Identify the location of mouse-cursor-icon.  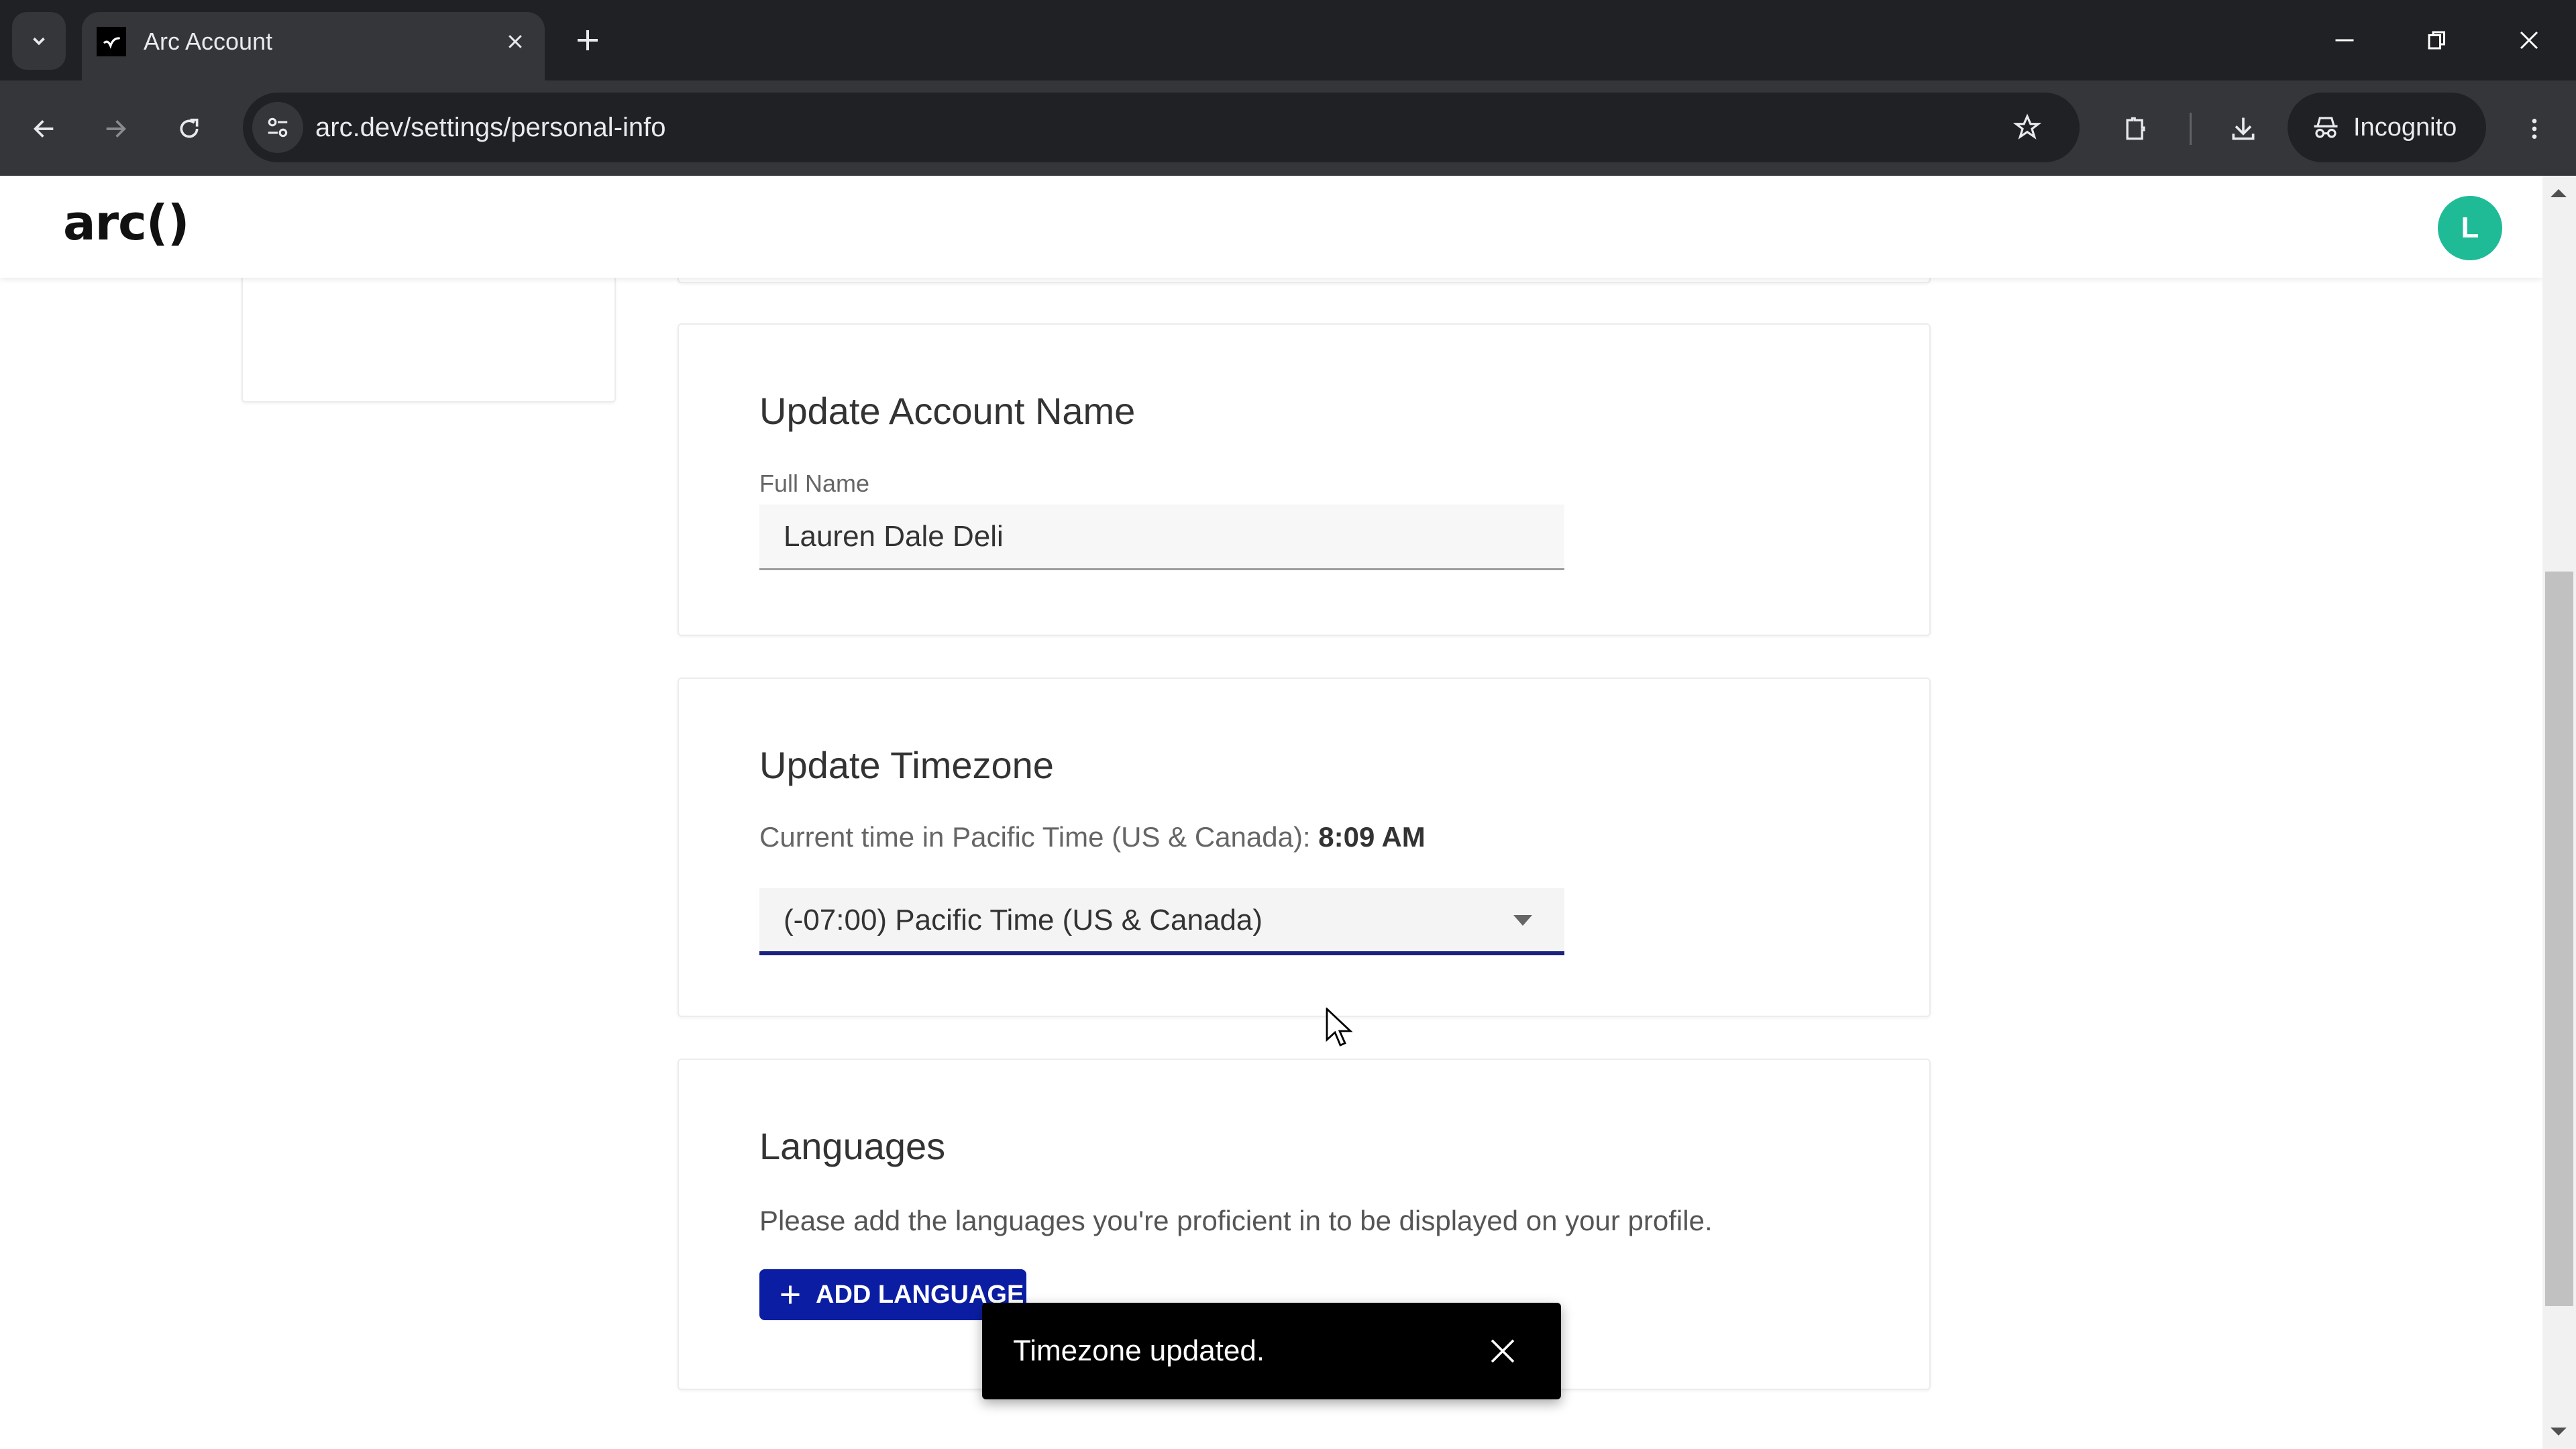
(1339, 1027).